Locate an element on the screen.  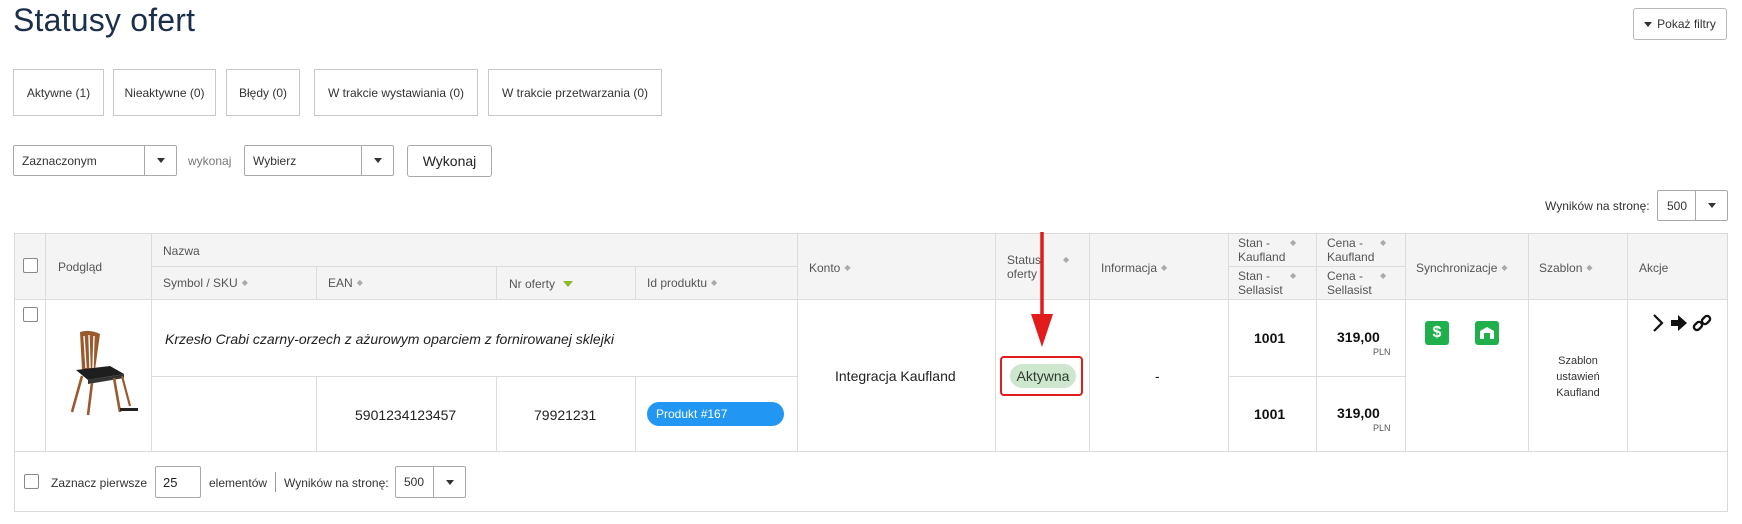
col-stock-kaufland: Stan - Kaufland is located at coordinates (1267, 250).